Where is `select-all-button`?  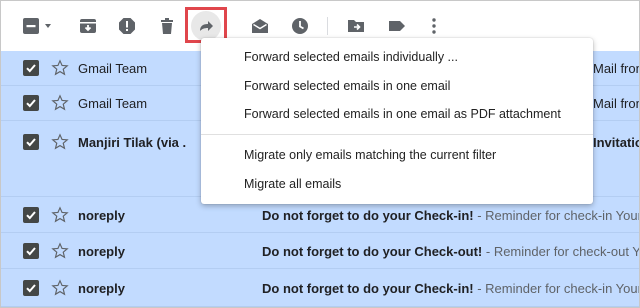 select-all-button is located at coordinates (38, 26).